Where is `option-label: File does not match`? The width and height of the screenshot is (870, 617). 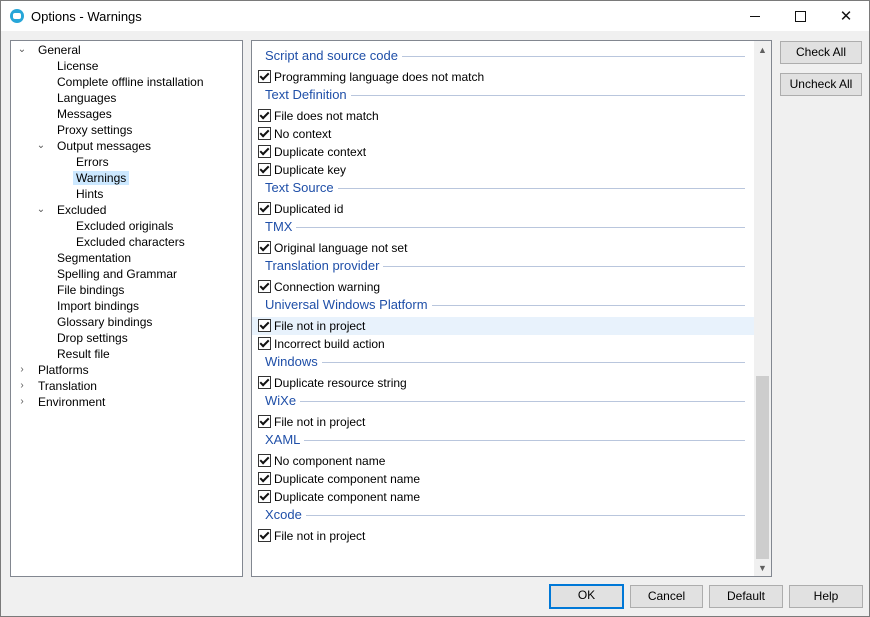 option-label: File does not match is located at coordinates (326, 116).